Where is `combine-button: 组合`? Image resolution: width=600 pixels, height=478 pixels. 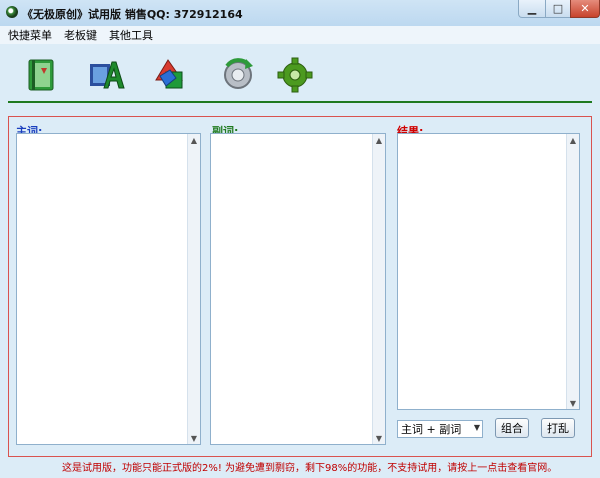 combine-button: 组合 is located at coordinates (512, 428).